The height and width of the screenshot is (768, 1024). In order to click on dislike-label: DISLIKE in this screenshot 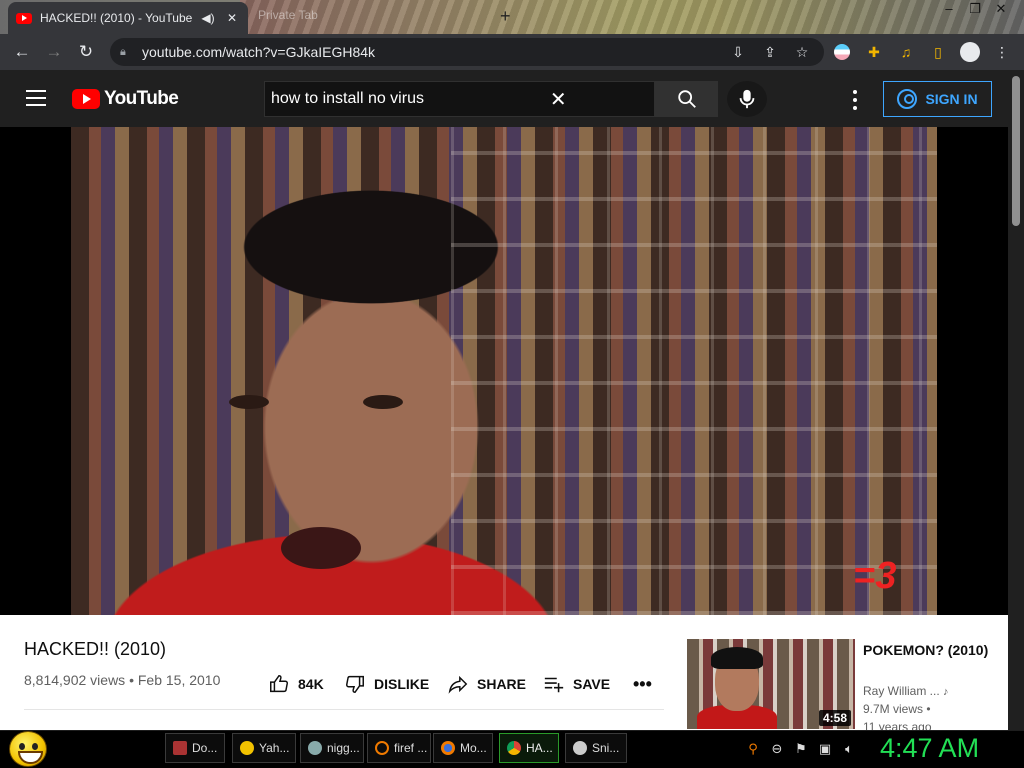, I will do `click(402, 684)`.